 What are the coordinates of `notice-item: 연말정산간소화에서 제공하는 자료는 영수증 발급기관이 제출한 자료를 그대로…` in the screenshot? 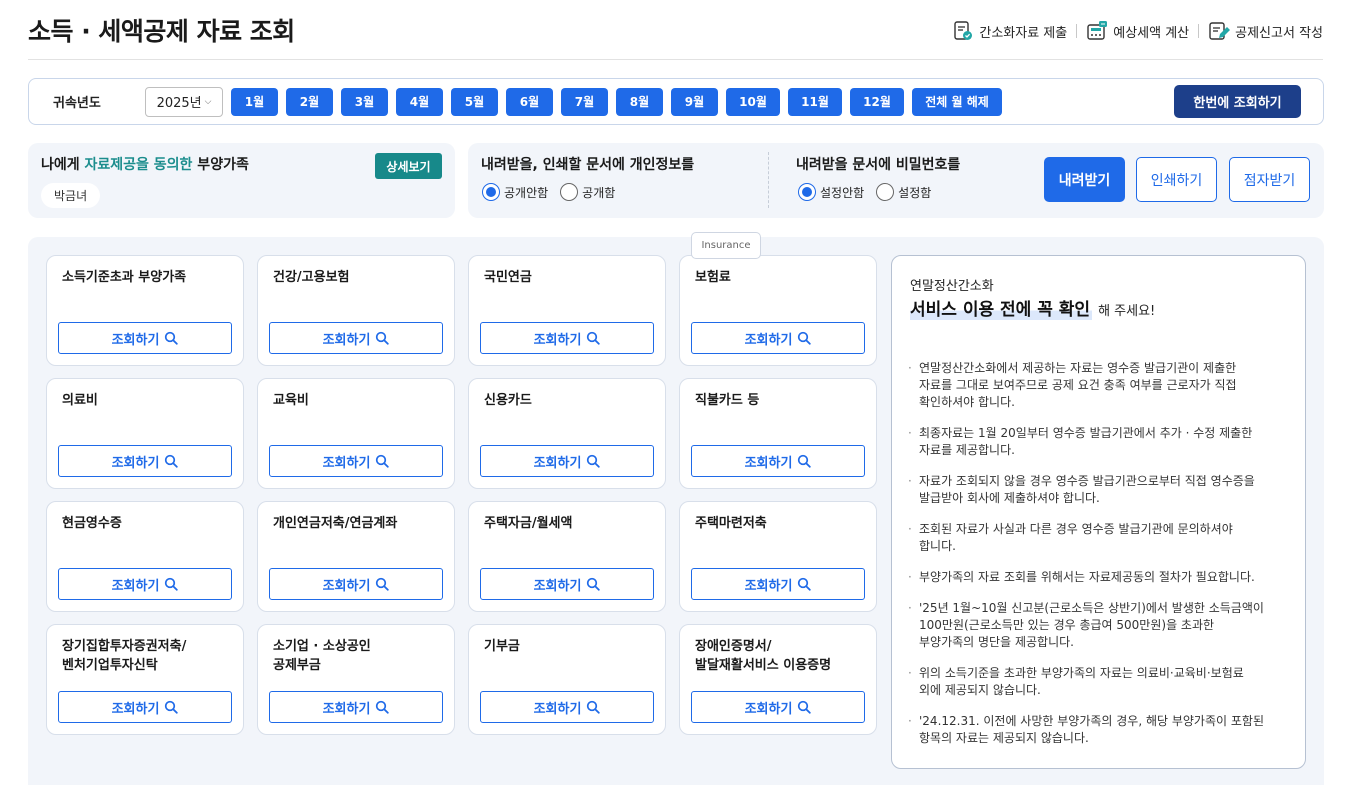 It's located at (1100, 385).